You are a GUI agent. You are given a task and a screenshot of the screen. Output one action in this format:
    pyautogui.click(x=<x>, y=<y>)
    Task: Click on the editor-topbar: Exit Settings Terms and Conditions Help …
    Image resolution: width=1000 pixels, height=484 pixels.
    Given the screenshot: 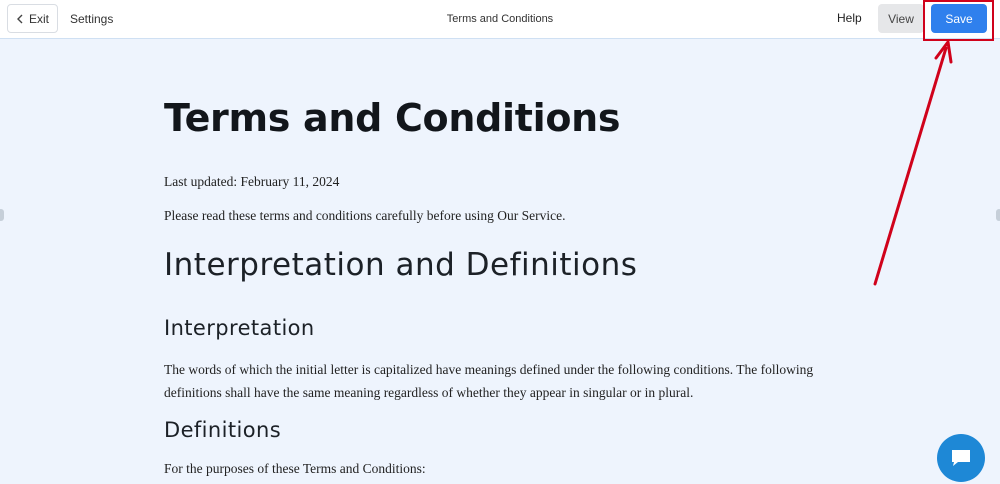 What is the action you would take?
    pyautogui.click(x=500, y=19)
    